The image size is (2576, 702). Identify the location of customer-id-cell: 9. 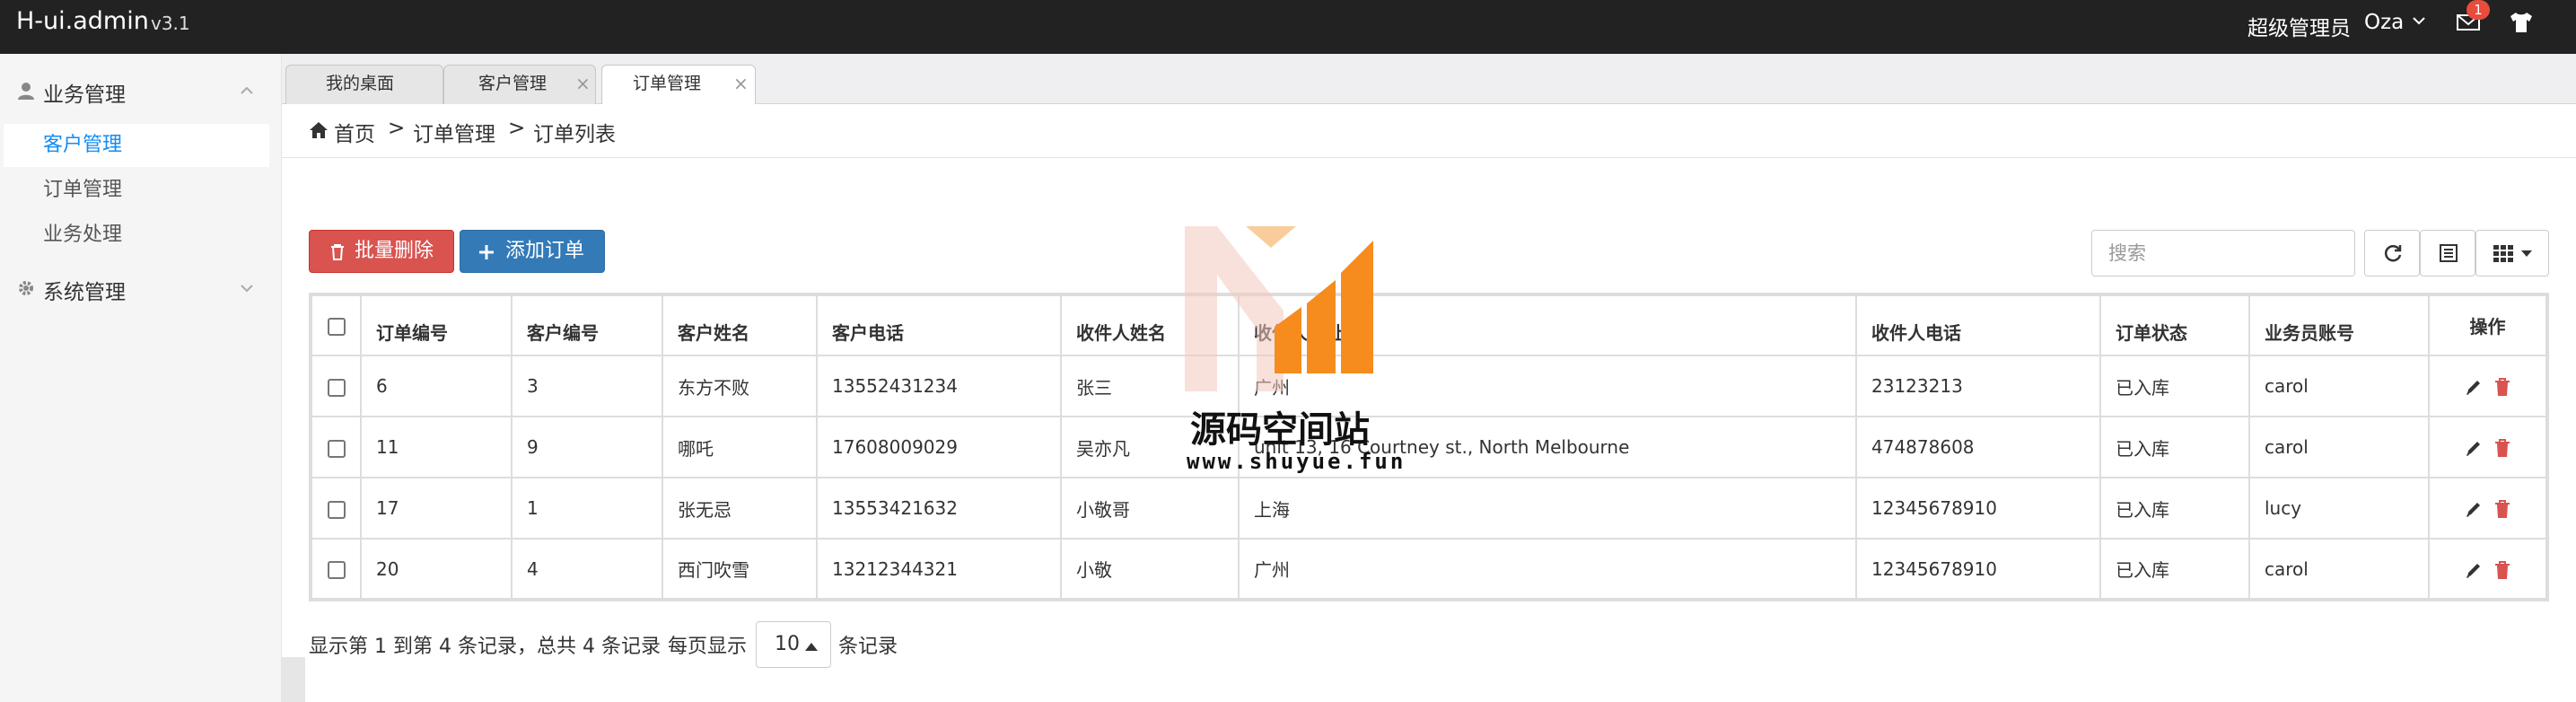
(587, 447).